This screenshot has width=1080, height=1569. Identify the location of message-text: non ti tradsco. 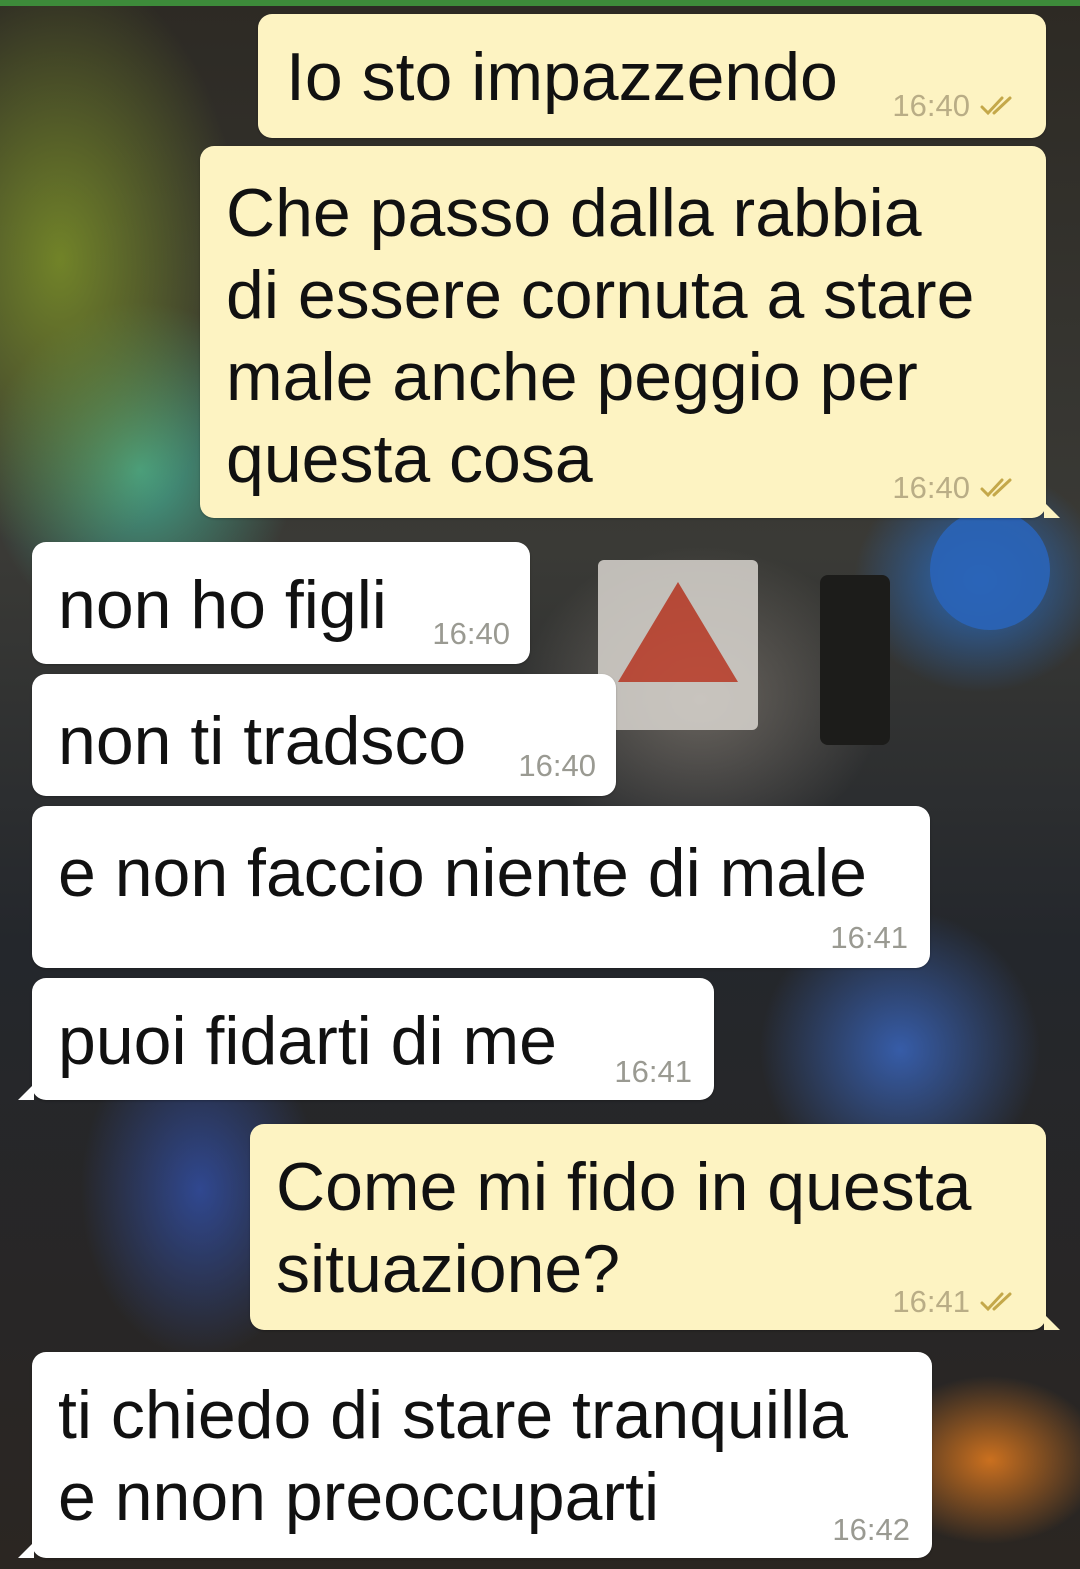
(262, 741).